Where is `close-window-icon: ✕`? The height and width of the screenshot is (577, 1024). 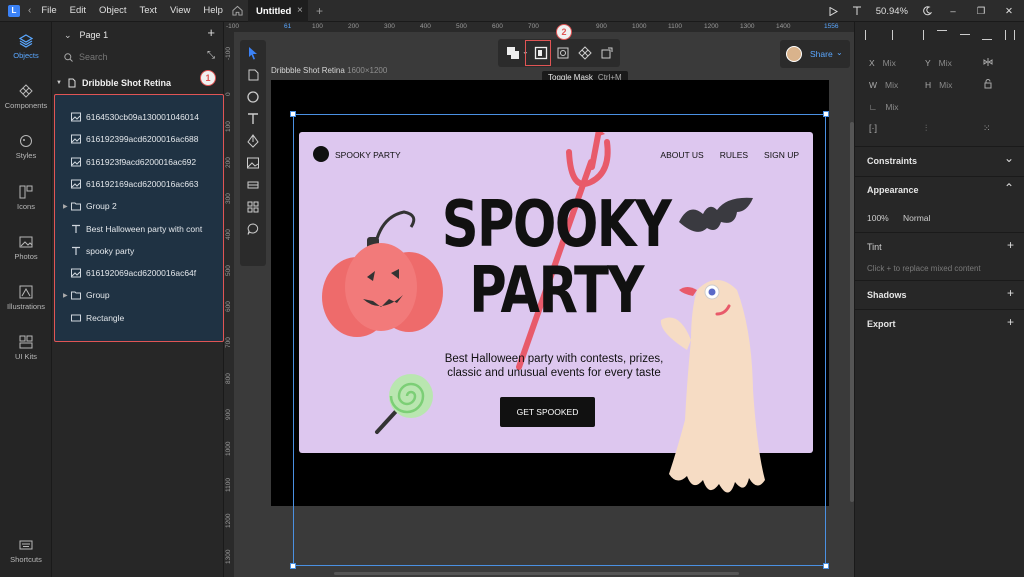 close-window-icon: ✕ is located at coordinates (1009, 11).